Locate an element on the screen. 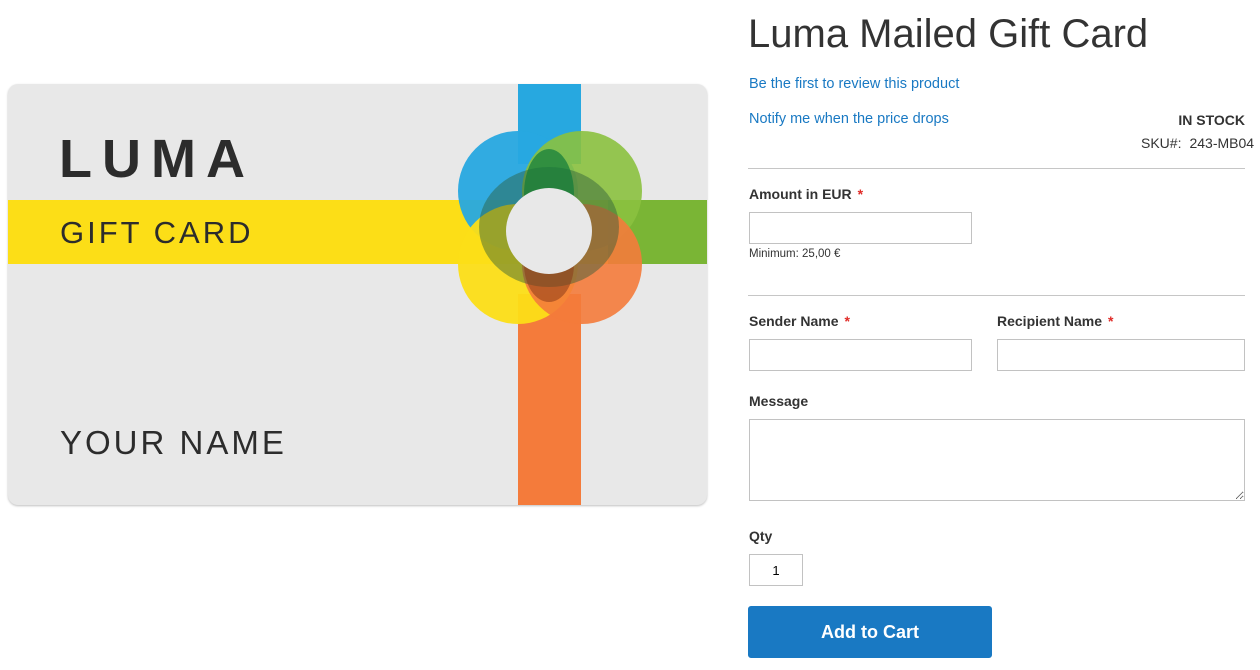  card-logo-text: LUMA is located at coordinates (157, 159).